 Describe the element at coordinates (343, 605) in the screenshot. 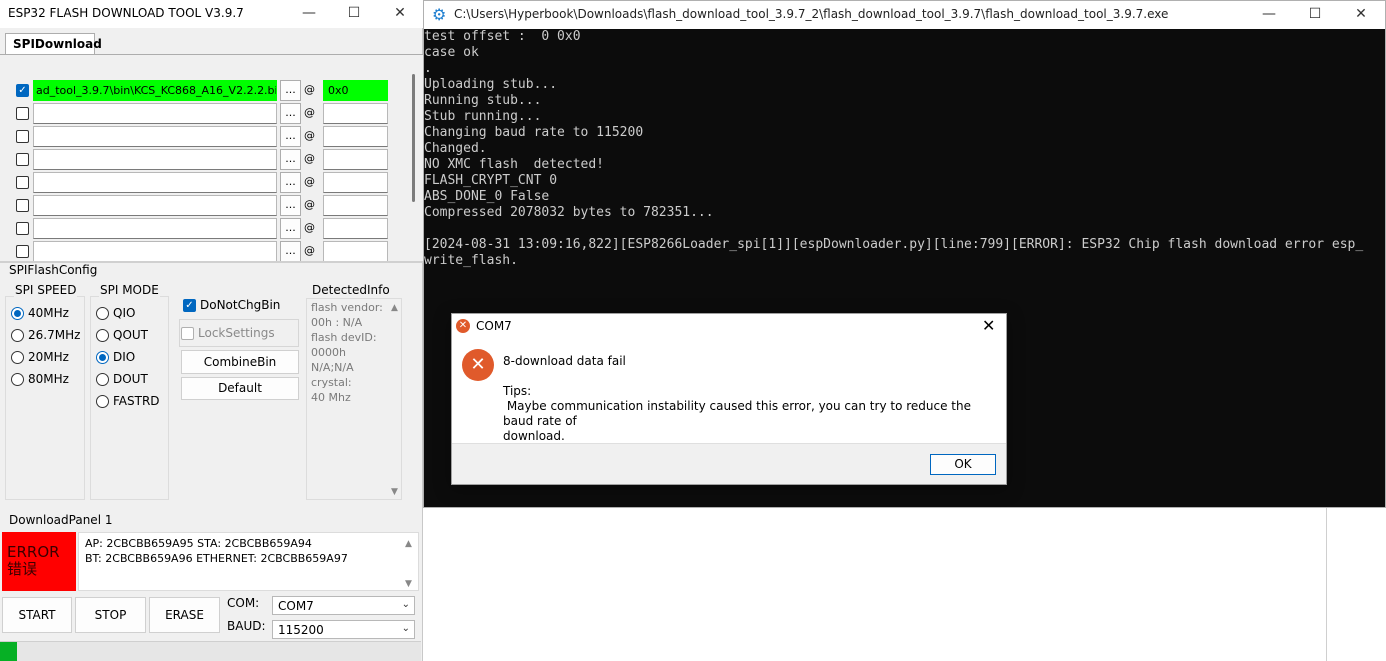

I see `com-select: COM7 ⌄` at that location.